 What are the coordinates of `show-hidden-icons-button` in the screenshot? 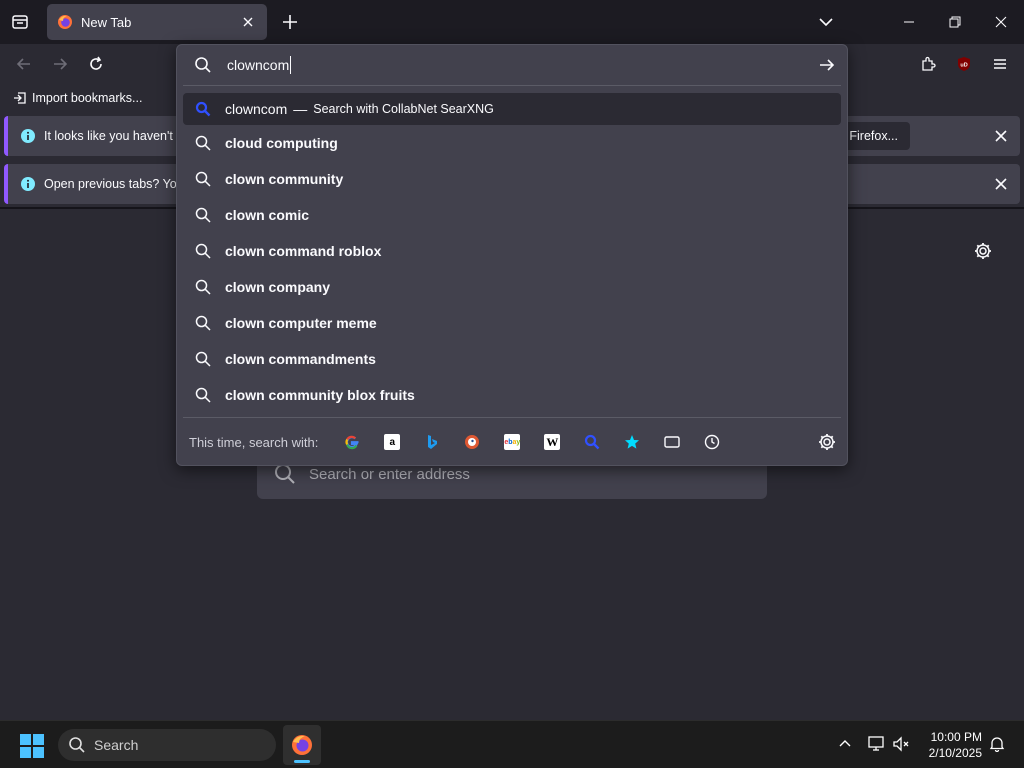 It's located at (845, 744).